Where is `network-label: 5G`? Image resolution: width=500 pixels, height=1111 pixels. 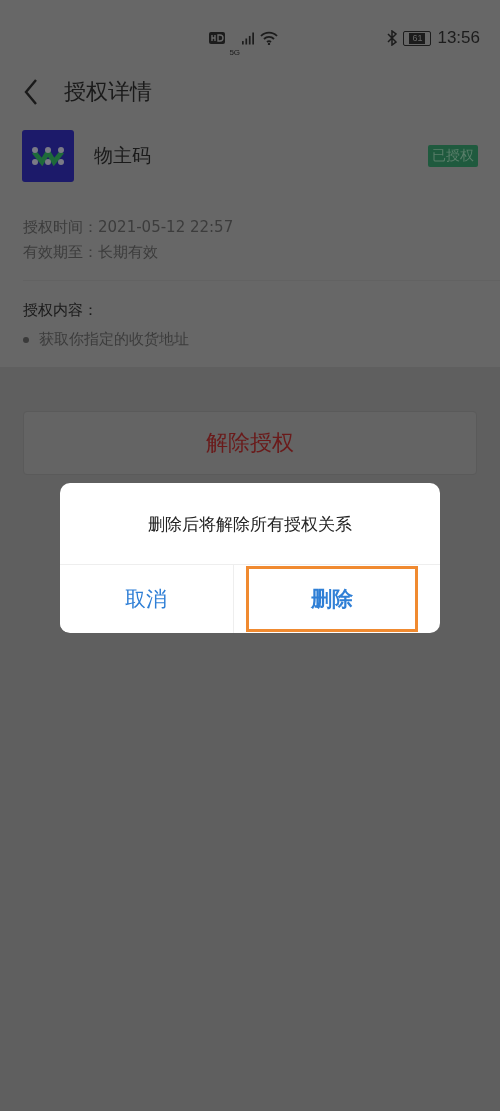 network-label: 5G is located at coordinates (235, 52).